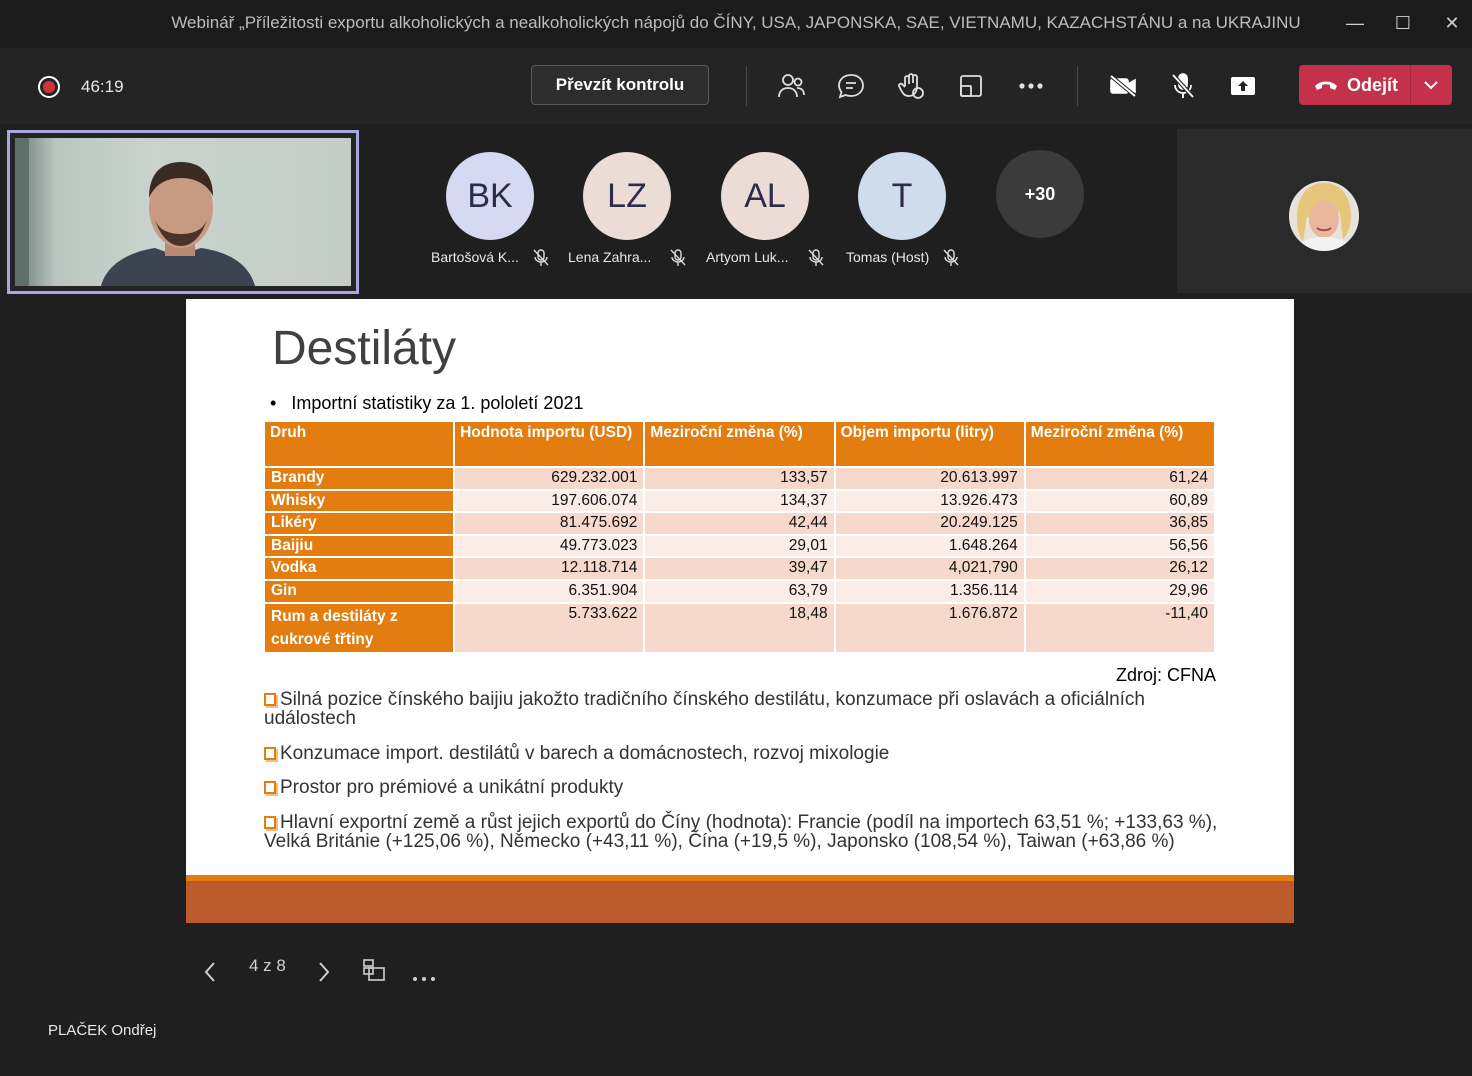 Image resolution: width=1472 pixels, height=1076 pixels. What do you see at coordinates (1119, 591) in the screenshot?
I see `table-cell: 29,96` at bounding box center [1119, 591].